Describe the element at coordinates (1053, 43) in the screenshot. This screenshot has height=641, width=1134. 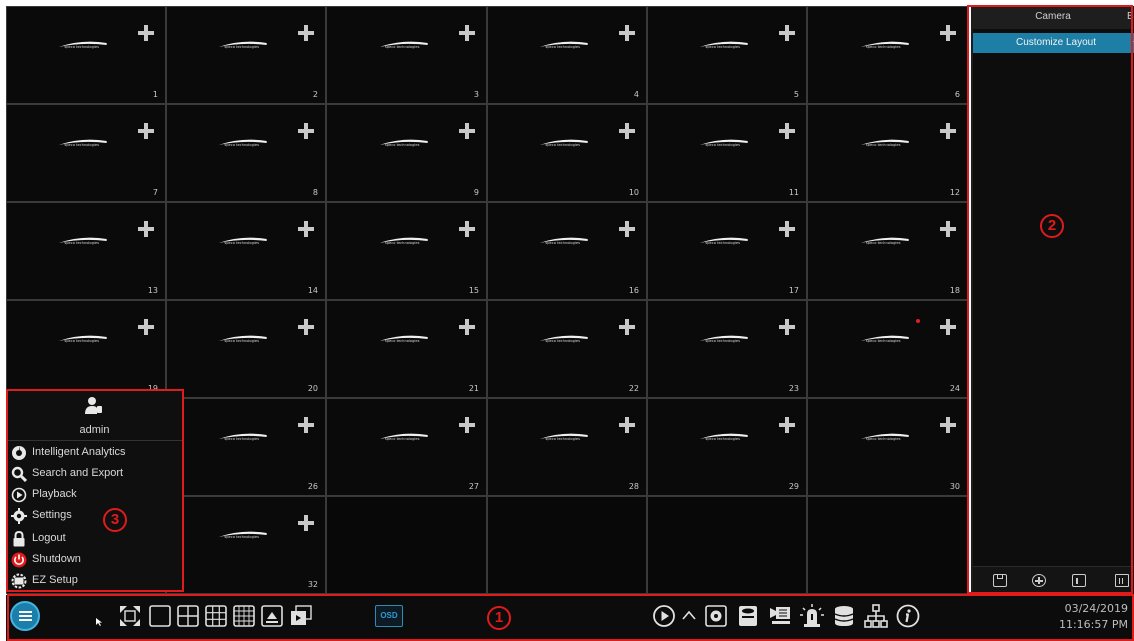
I see `customize-layout-button: Customize Layout ›` at that location.